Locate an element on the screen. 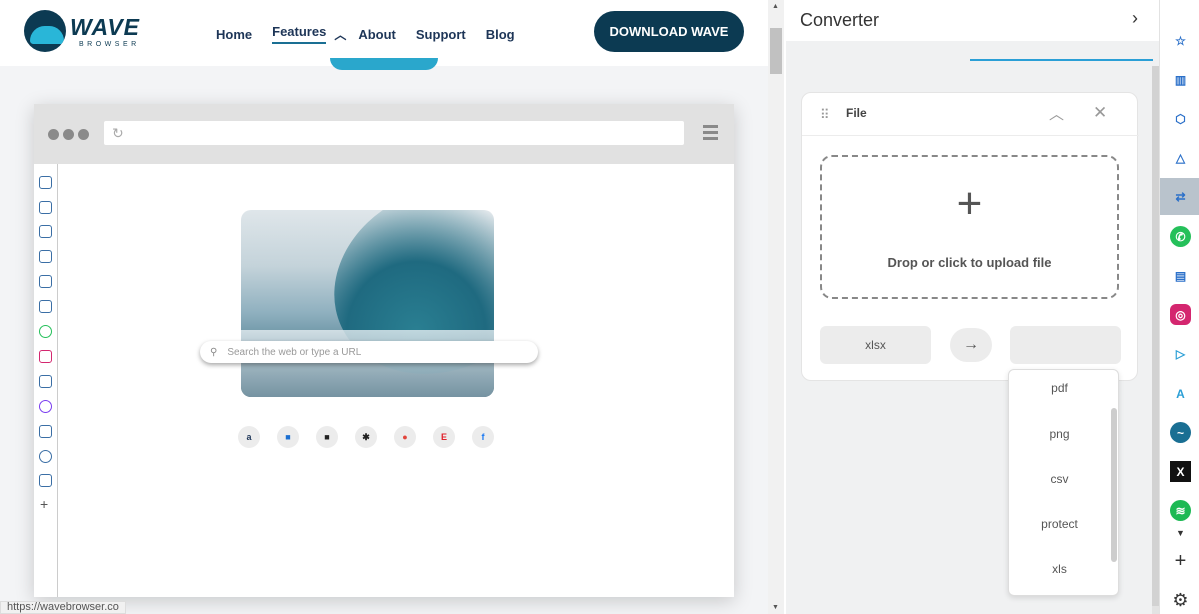  x-icon: X is located at coordinates (1180, 471).